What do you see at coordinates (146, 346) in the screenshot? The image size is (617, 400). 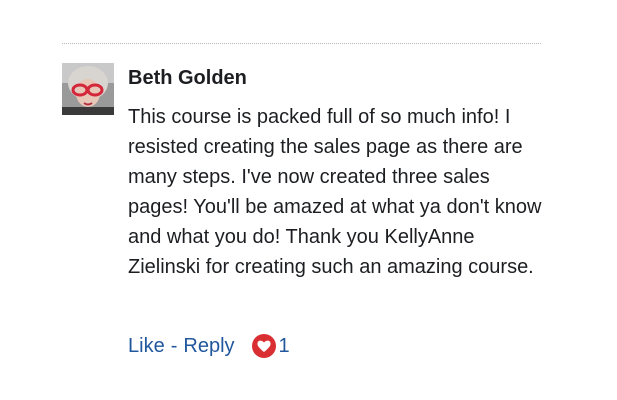 I see `like-link: Like` at bounding box center [146, 346].